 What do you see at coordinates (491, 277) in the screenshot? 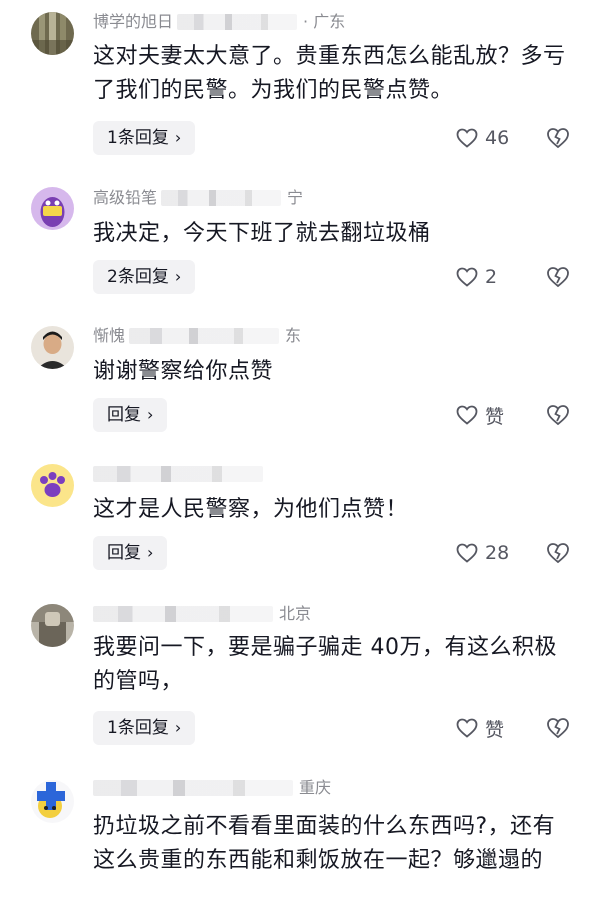
I see `like-count: 2` at bounding box center [491, 277].